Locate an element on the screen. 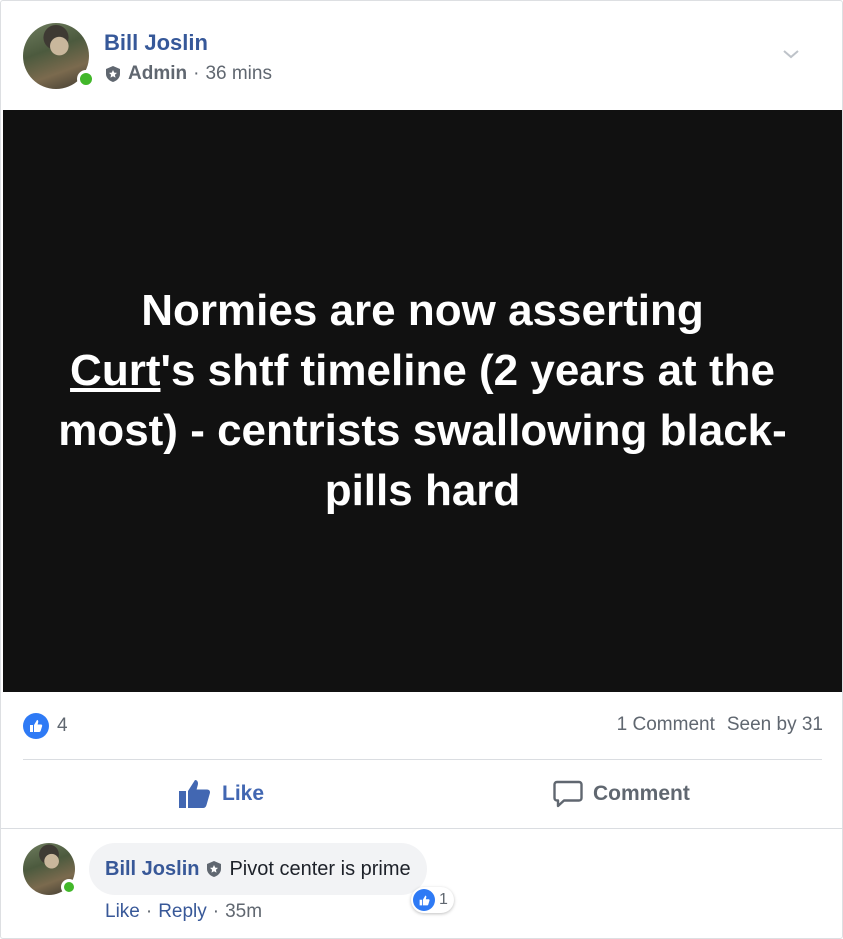 This screenshot has width=843, height=939. commenter-name: Bill Joslin is located at coordinates (152, 869).